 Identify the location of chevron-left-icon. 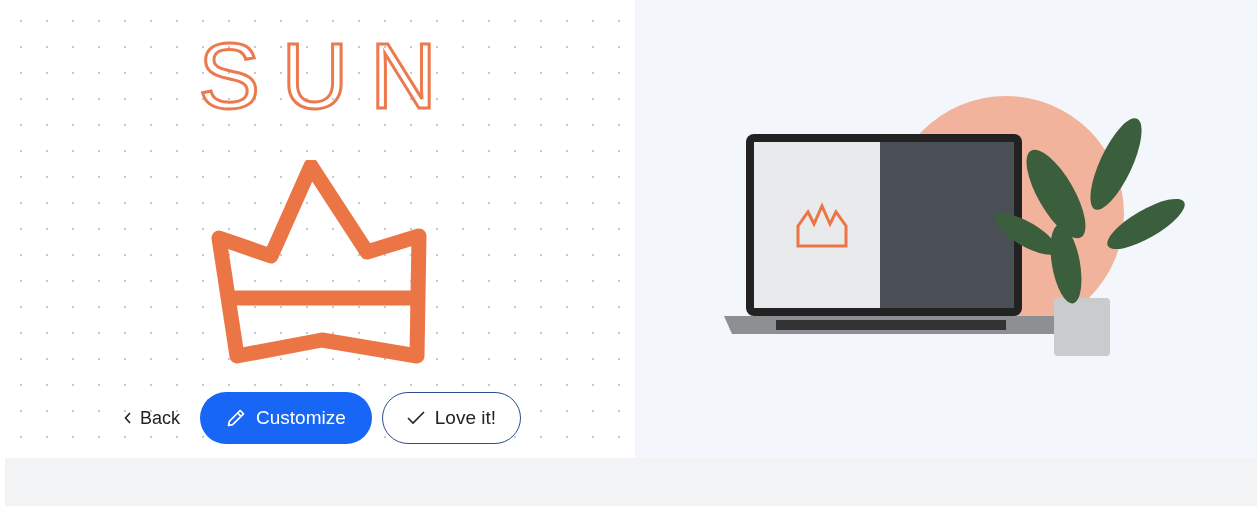
(127, 418).